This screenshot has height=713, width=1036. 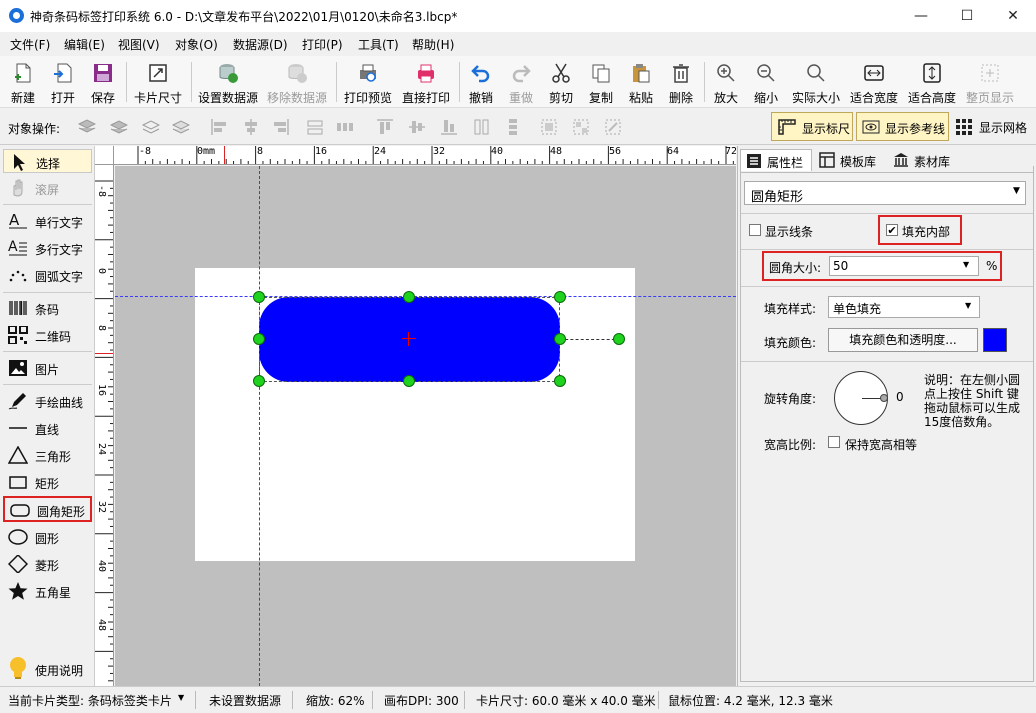 I want to click on tool-select: 选择, so click(x=47, y=161).